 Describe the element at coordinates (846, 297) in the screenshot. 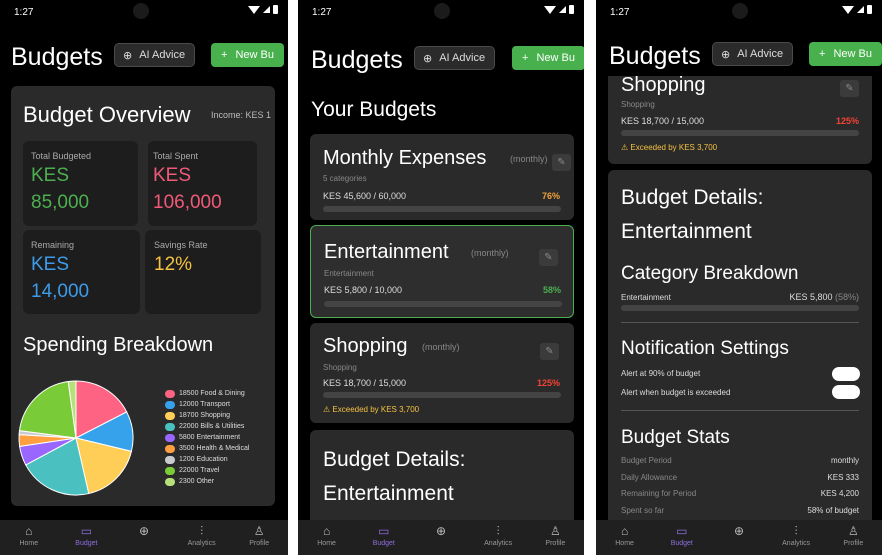

I see `breakdown-percent: (58%)` at that location.